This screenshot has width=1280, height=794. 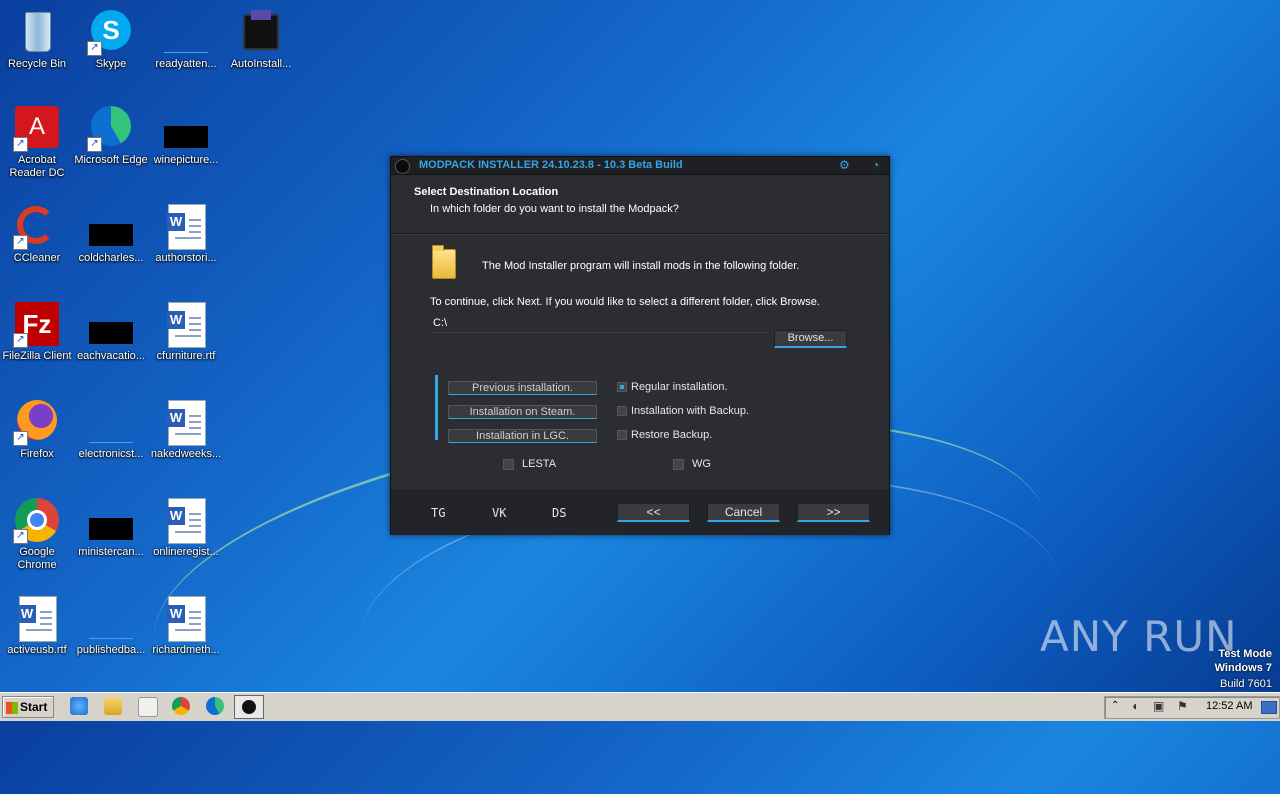 I want to click on minimize-swirl-icon: ◔, so click(x=875, y=165).